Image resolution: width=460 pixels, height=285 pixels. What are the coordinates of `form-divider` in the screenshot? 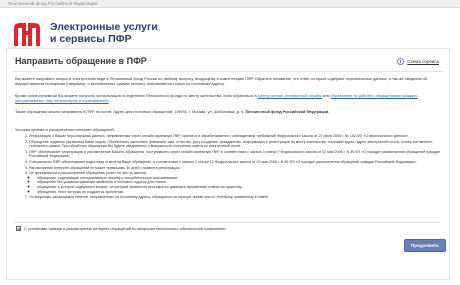 It's located at (227, 222).